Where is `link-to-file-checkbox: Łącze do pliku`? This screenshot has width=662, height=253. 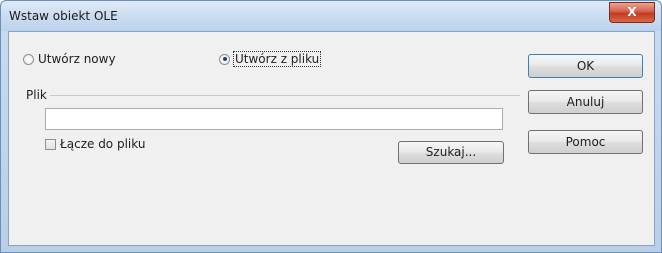 link-to-file-checkbox: Łącze do pliku is located at coordinates (95, 144).